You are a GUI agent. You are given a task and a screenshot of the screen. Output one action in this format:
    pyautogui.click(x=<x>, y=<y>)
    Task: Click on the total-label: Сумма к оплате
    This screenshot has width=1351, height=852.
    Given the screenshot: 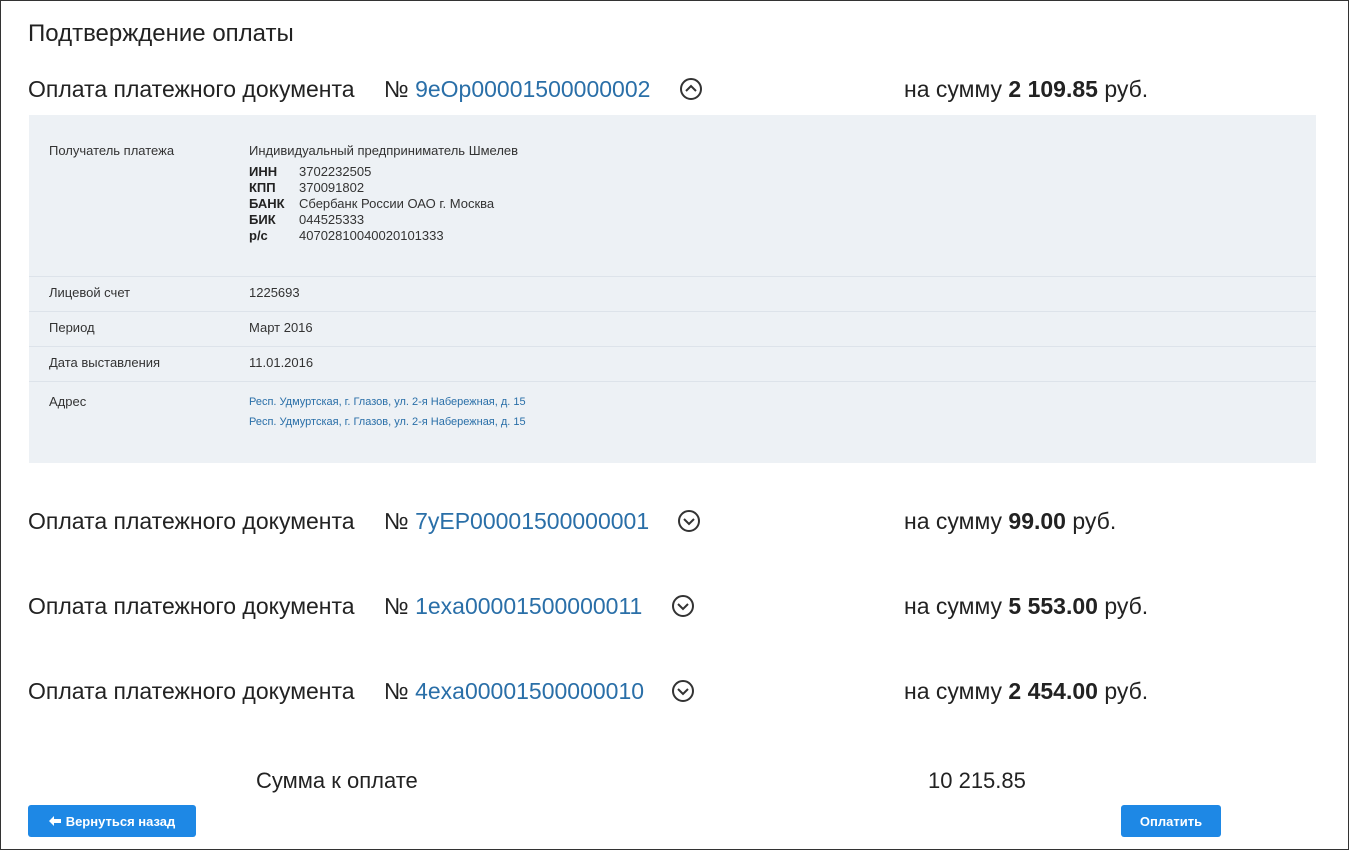 What is the action you would take?
    pyautogui.click(x=337, y=780)
    